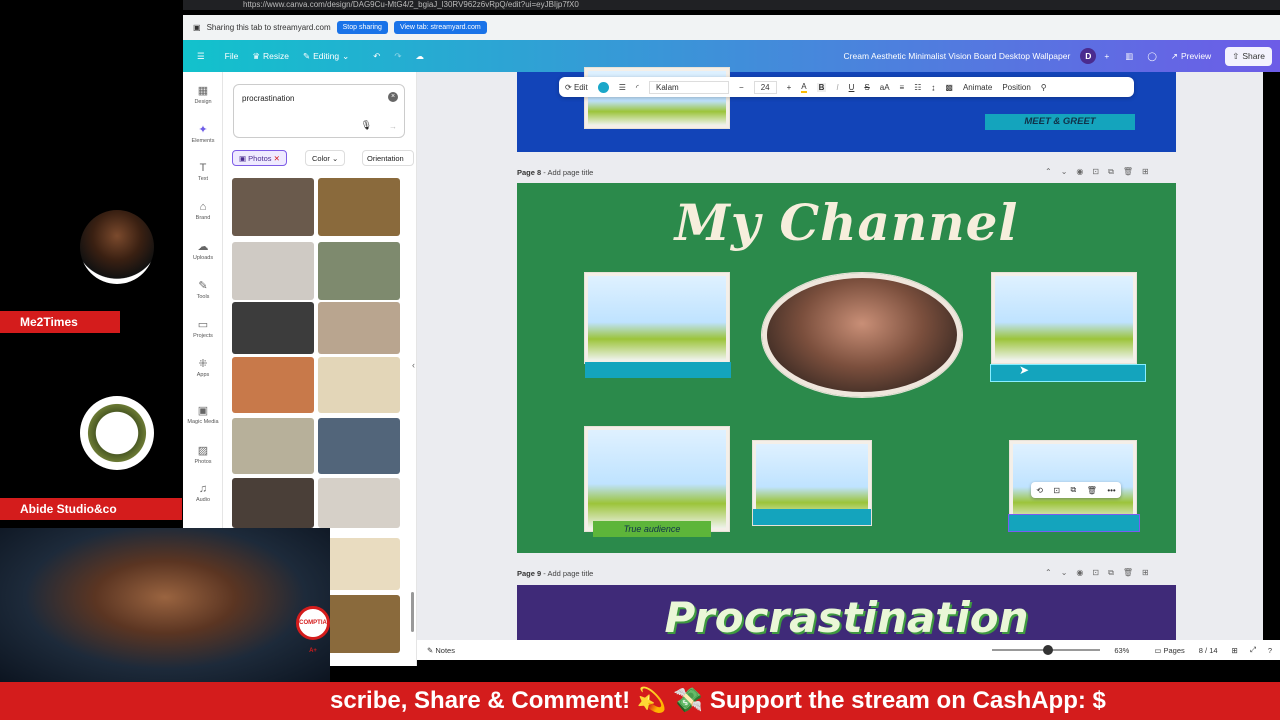 The image size is (1280, 720). Describe the element at coordinates (232, 56) in the screenshot. I see `file-menu: File` at that location.